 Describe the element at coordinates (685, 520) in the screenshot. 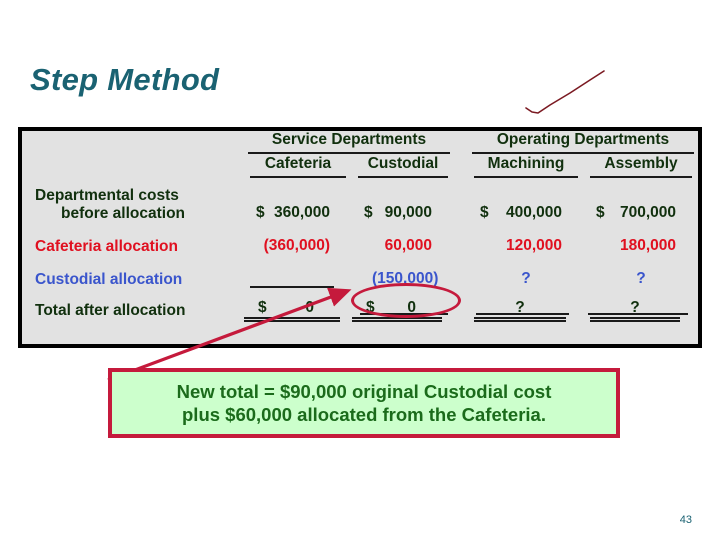

I see `page-number: 43` at that location.